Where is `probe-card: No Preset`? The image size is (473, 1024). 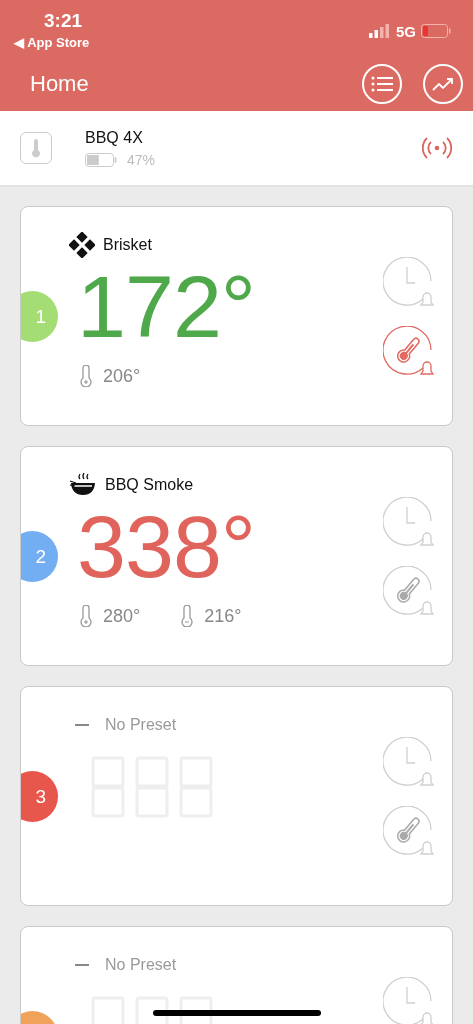
probe-card: No Preset is located at coordinates (236, 975).